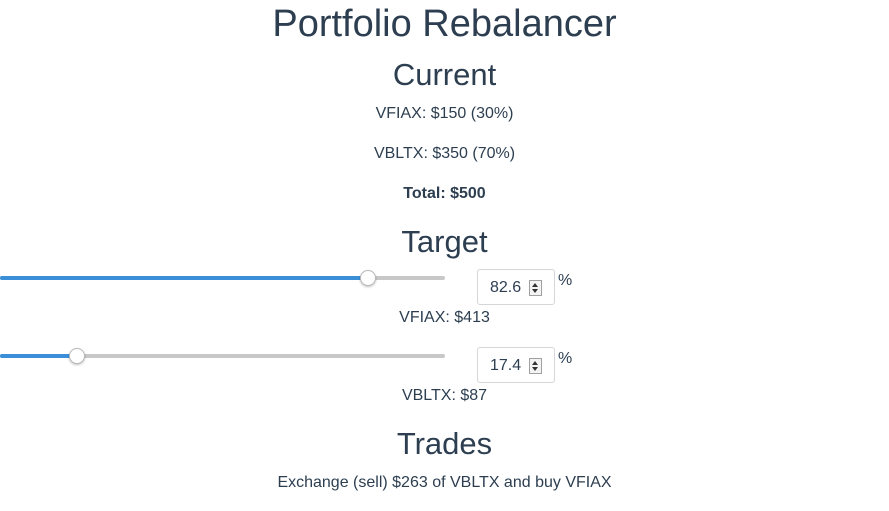  I want to click on current-heading: Current, so click(444, 74).